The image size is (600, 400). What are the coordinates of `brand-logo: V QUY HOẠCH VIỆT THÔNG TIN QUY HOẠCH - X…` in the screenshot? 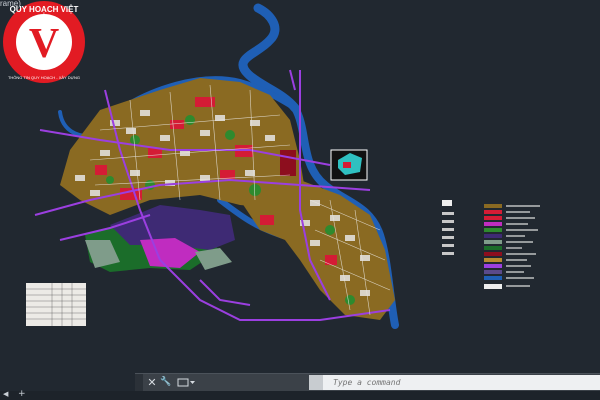 It's located at (44, 42).